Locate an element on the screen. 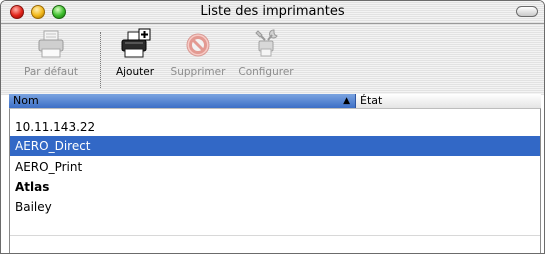 The width and height of the screenshot is (545, 254). printer-row: Atlas is located at coordinates (275, 187).